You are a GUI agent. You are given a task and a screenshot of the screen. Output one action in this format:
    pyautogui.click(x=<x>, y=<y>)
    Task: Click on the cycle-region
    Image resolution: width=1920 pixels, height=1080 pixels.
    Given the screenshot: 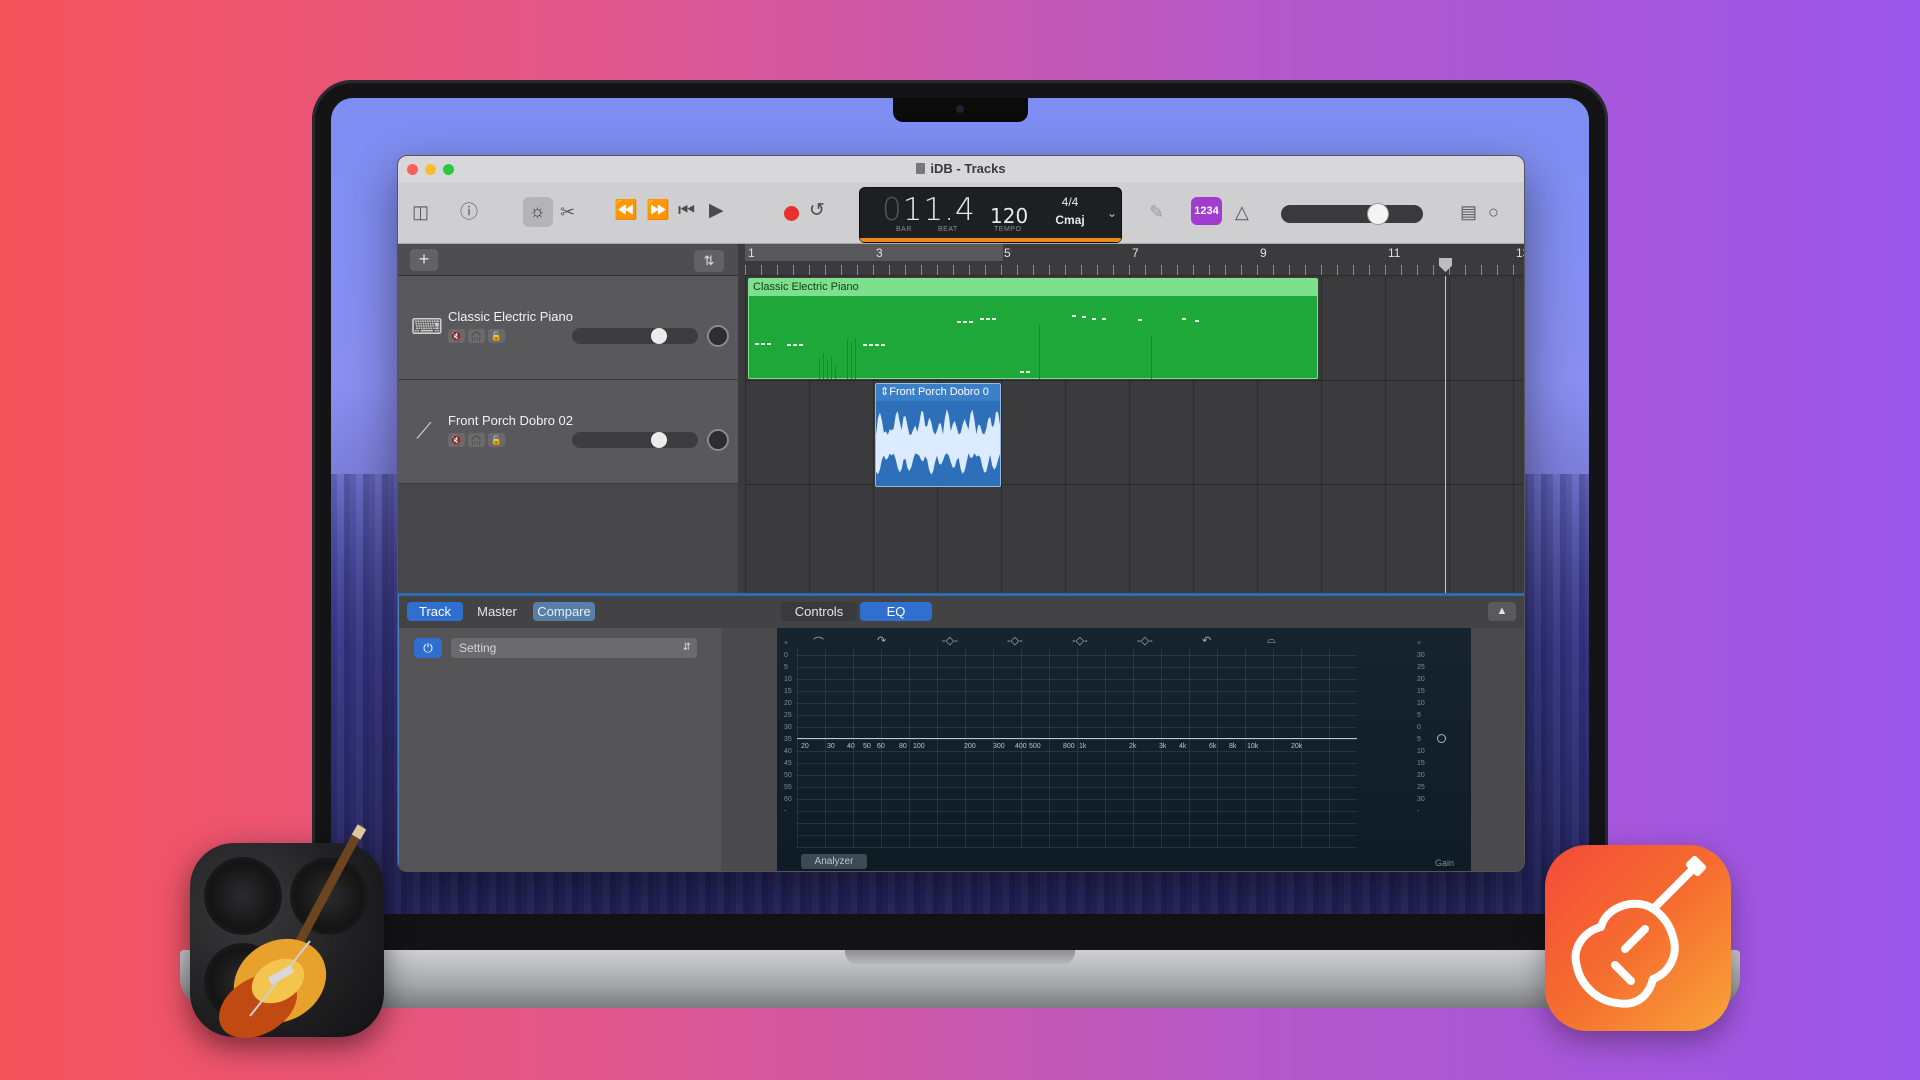 What is the action you would take?
    pyautogui.click(x=874, y=252)
    